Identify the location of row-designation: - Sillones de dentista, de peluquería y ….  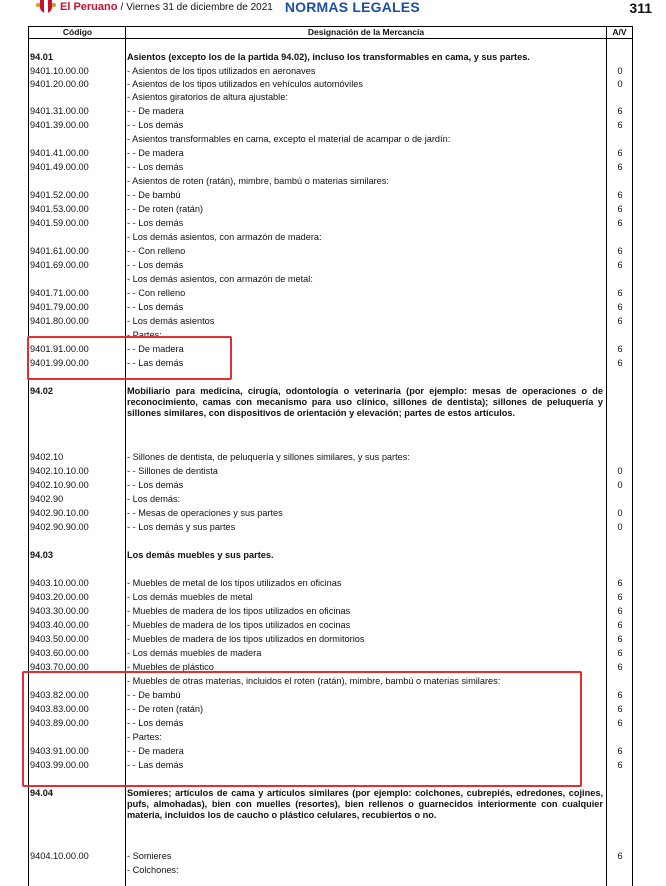
(268, 457).